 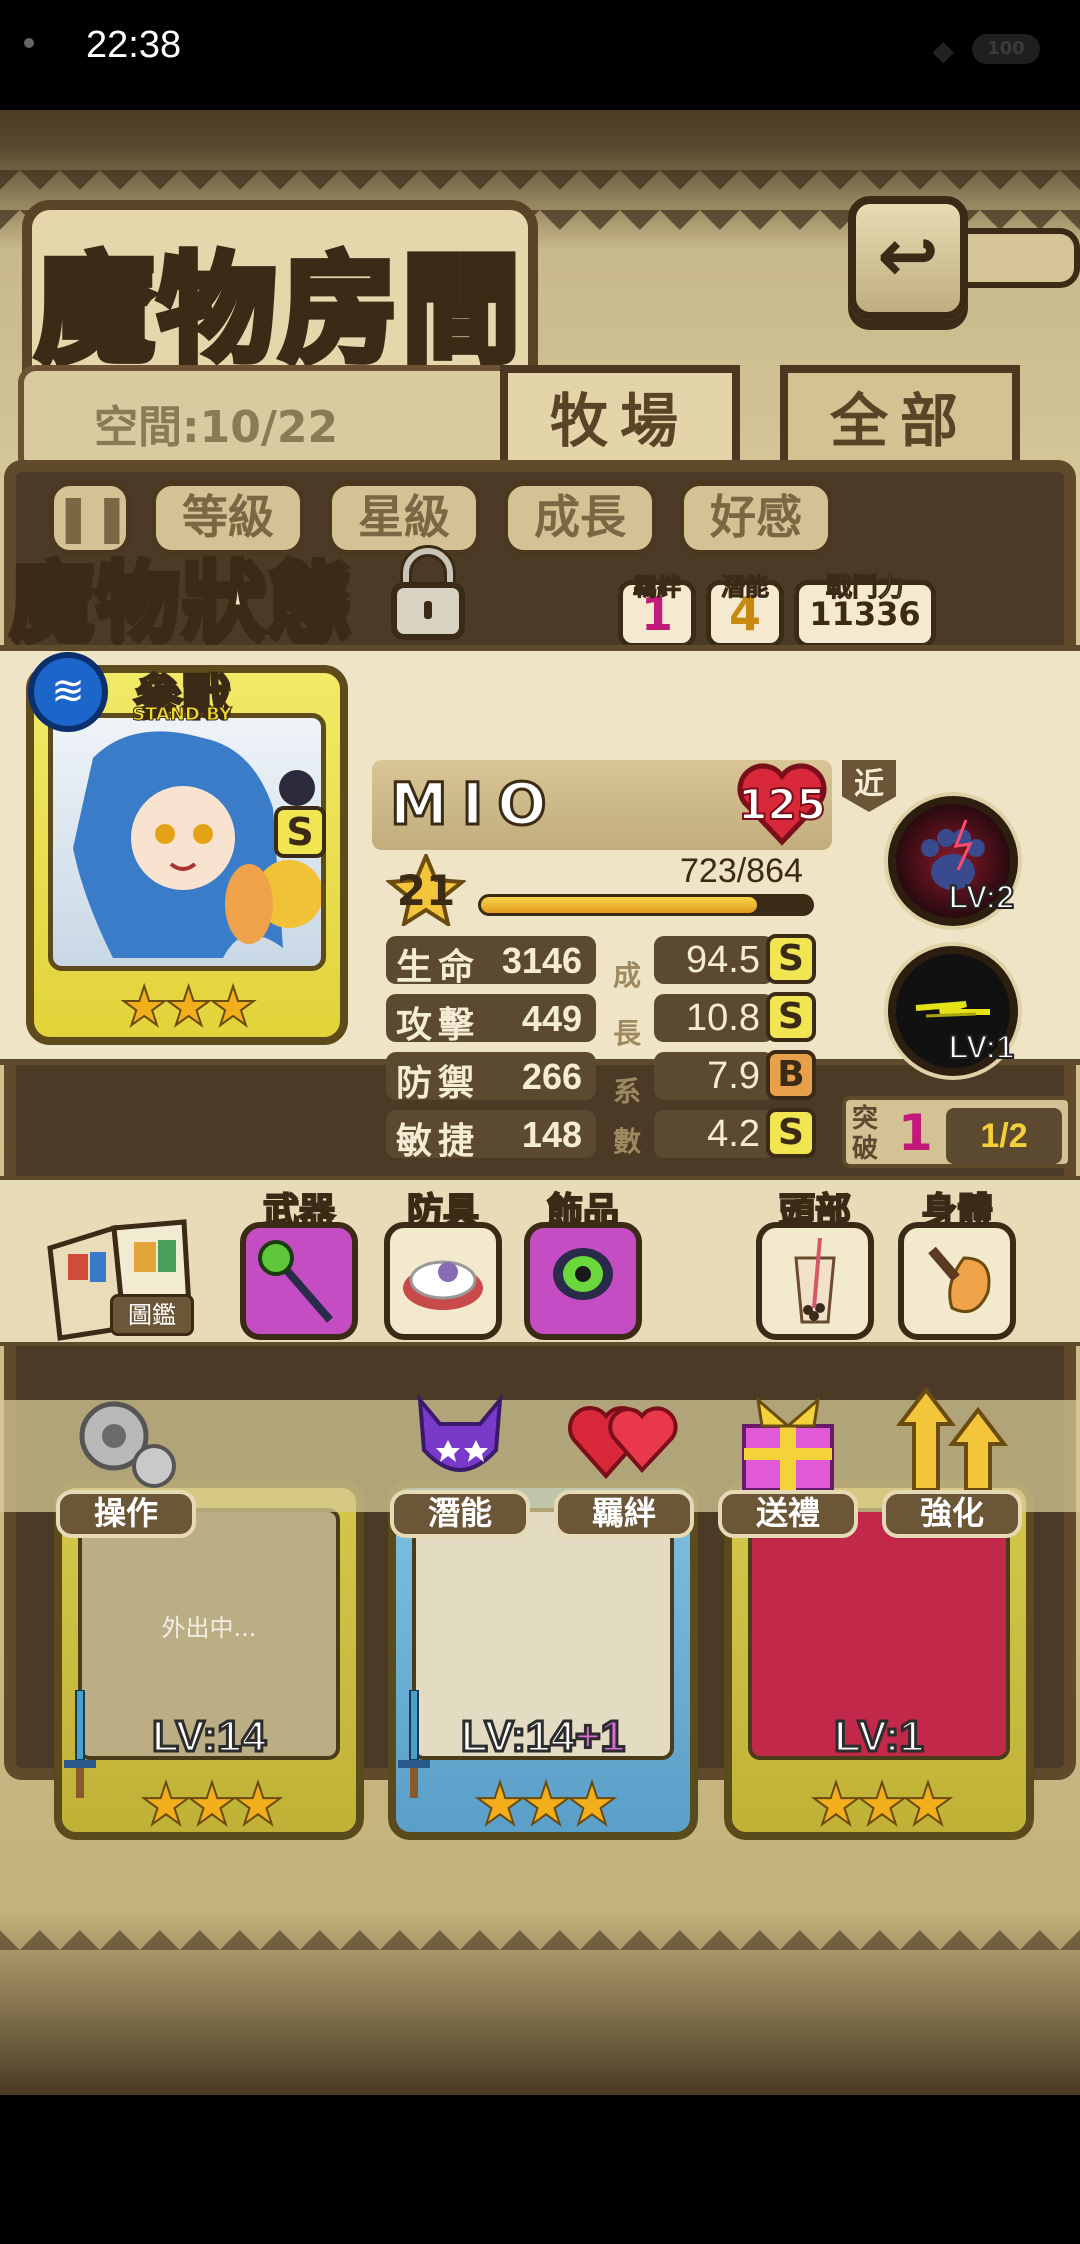 What do you see at coordinates (460, 1432) in the screenshot?
I see `demon-potential-icon` at bounding box center [460, 1432].